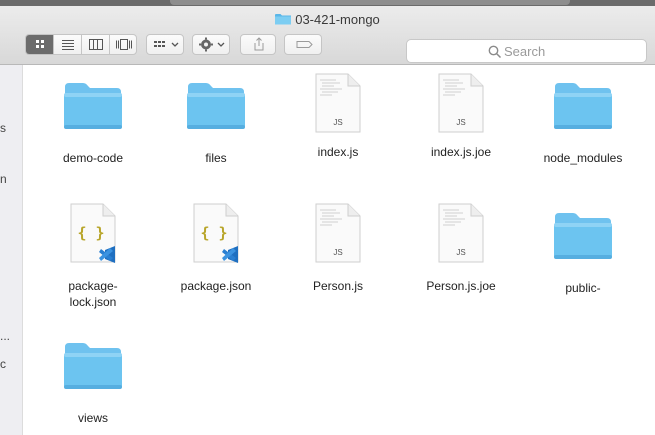 The height and width of the screenshot is (435, 655). Describe the element at coordinates (3, 128) in the screenshot. I see `sidebar-fragment: s` at that location.